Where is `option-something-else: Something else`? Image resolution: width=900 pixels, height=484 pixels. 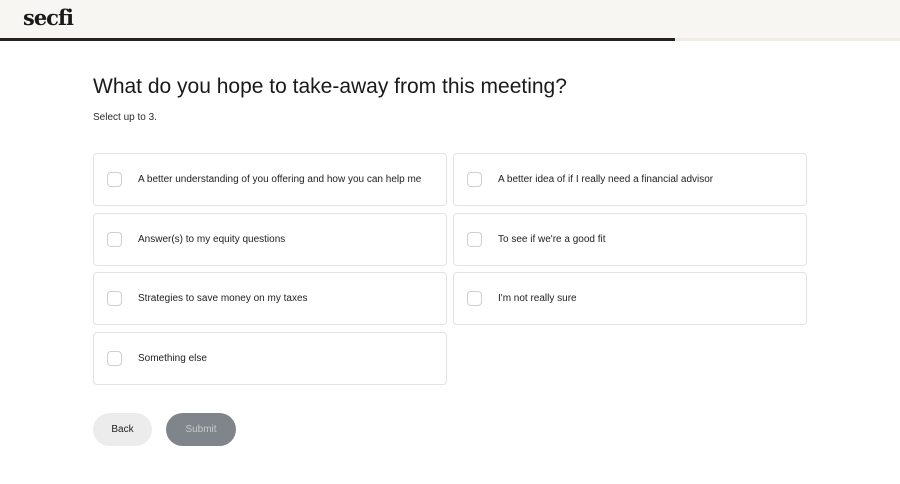 option-something-else: Something else is located at coordinates (270, 358).